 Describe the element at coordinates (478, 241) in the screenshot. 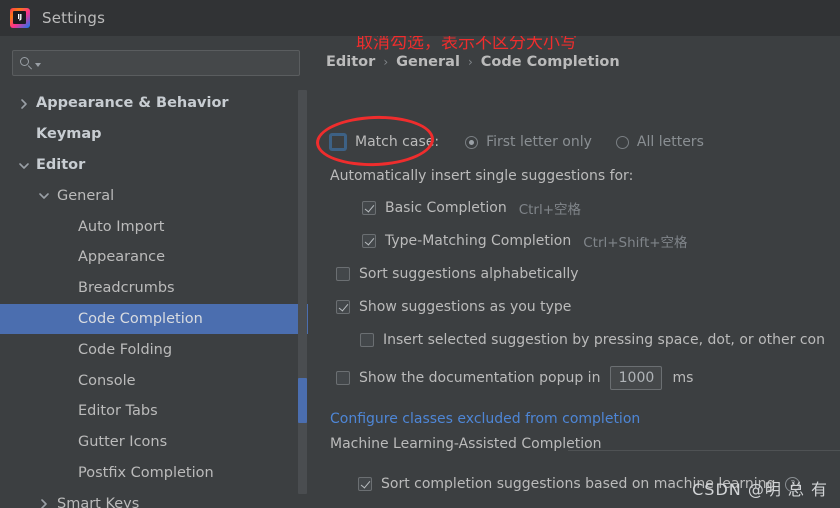

I see `type-matching-completion-label: Type-Matching Completion` at that location.